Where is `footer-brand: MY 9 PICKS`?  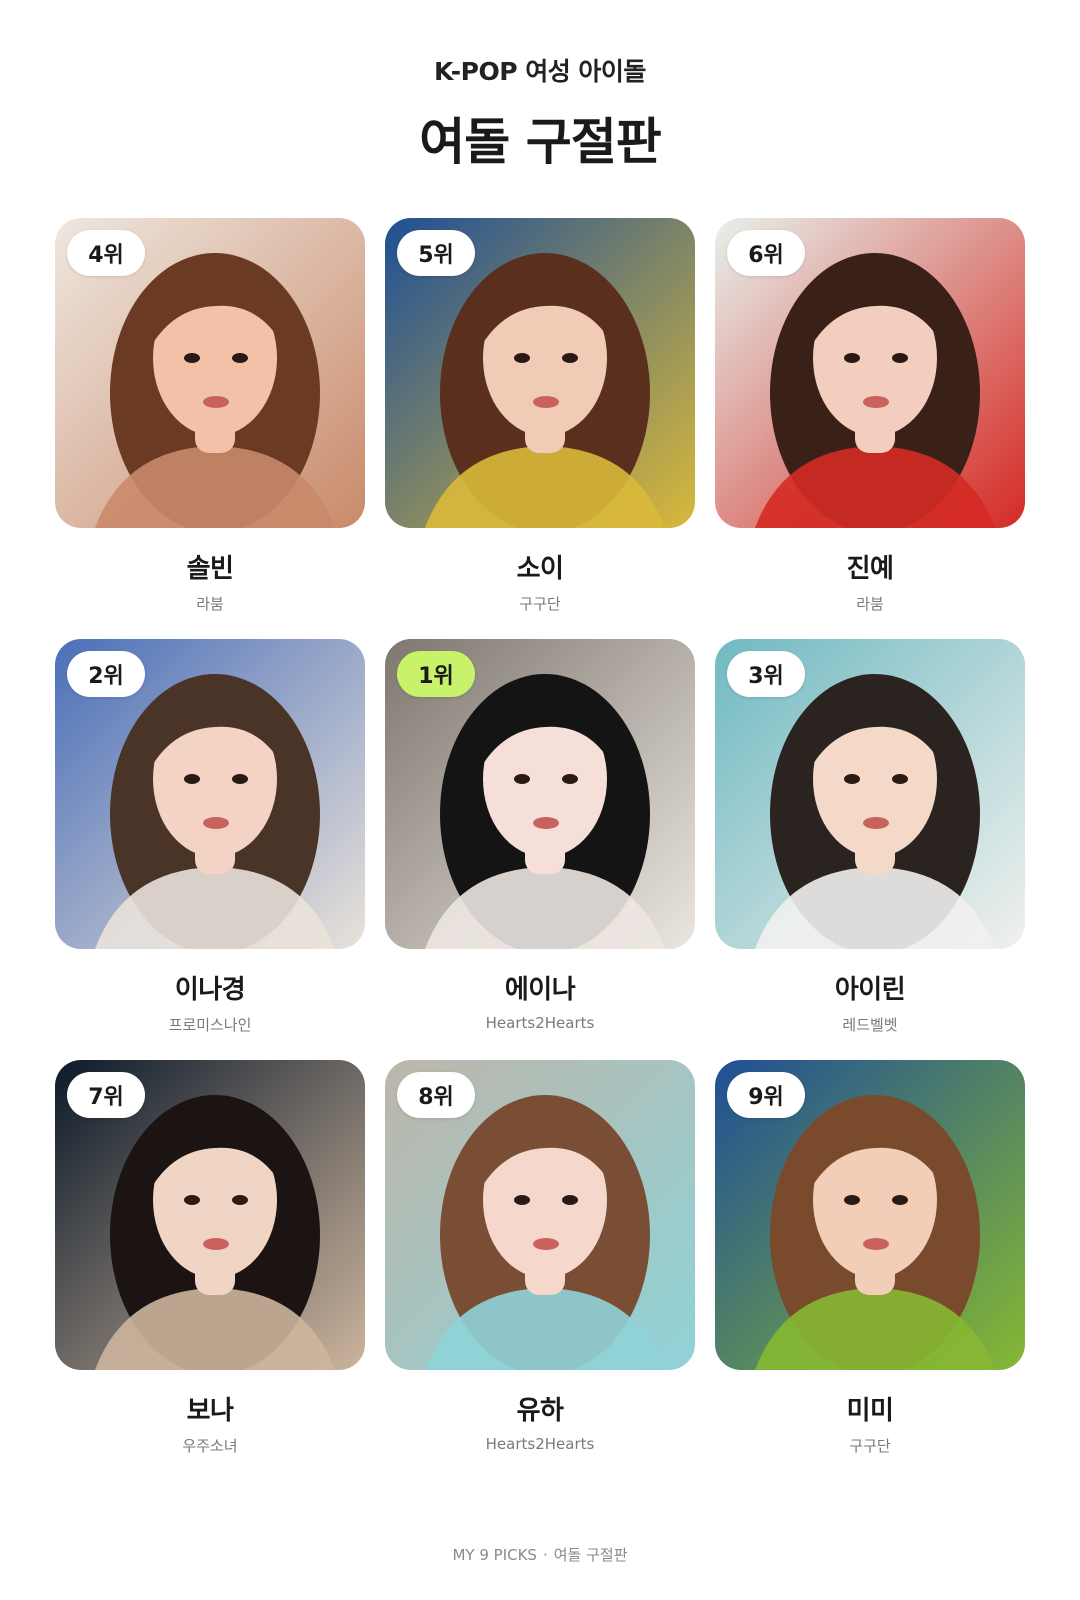
footer-brand: MY 9 PICKS is located at coordinates (494, 1555).